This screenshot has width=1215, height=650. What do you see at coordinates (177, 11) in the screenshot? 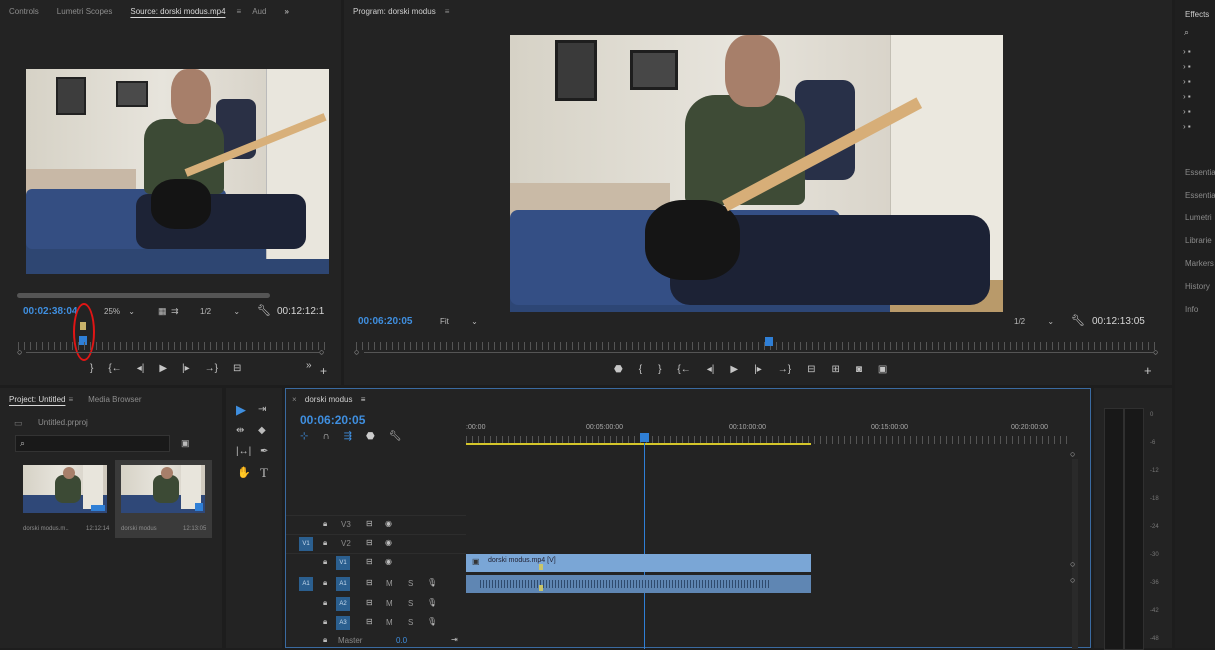
I see `tab-source: Source: dorski modus.mp4` at bounding box center [177, 11].